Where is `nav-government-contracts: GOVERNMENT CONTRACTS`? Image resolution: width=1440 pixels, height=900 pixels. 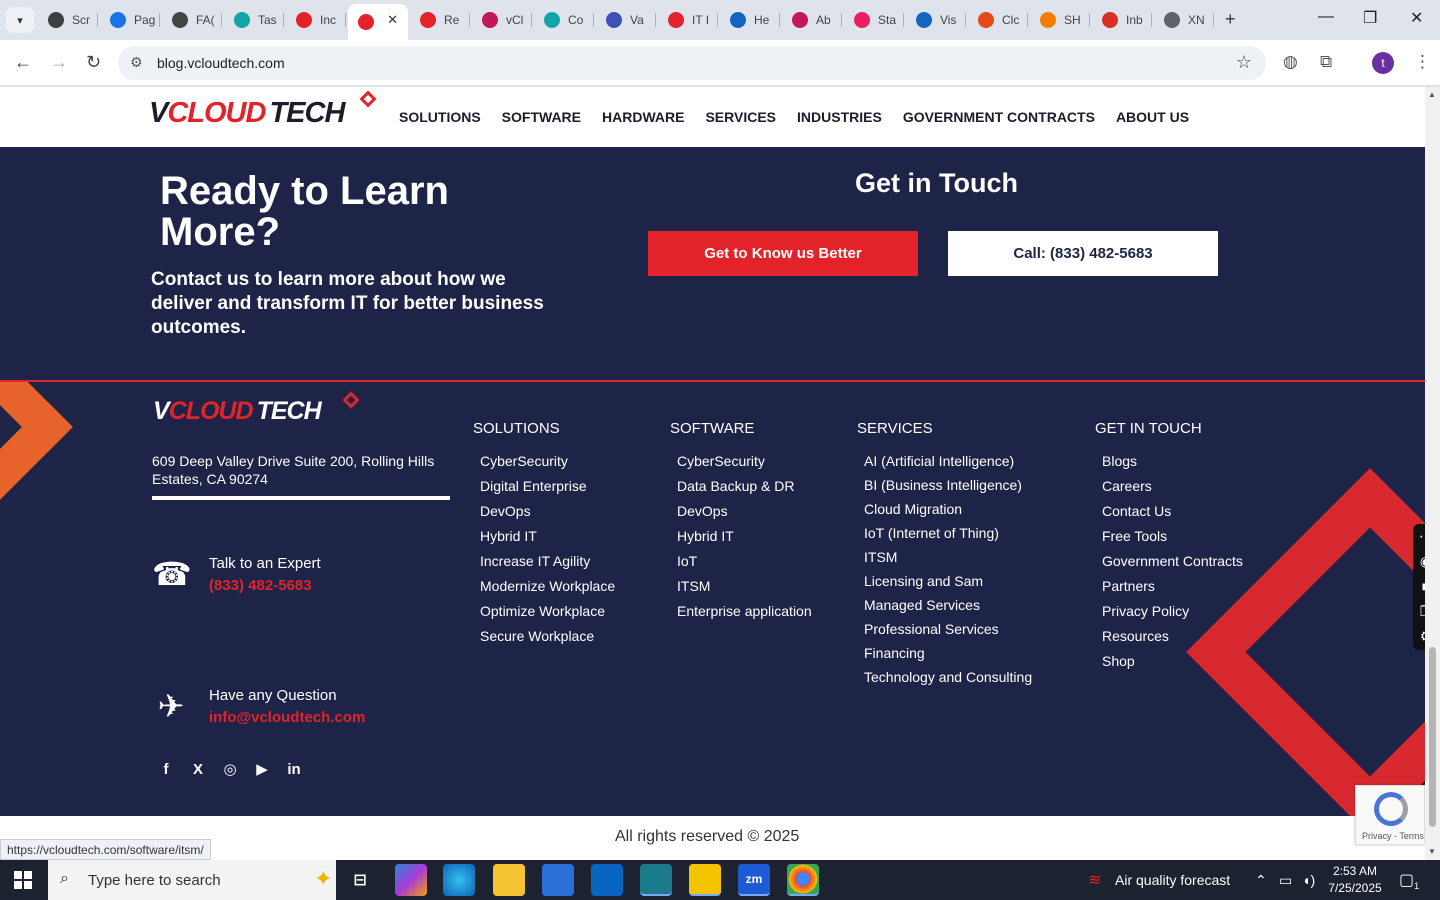
nav-government-contracts: GOVERNMENT CONTRACTS is located at coordinates (999, 117).